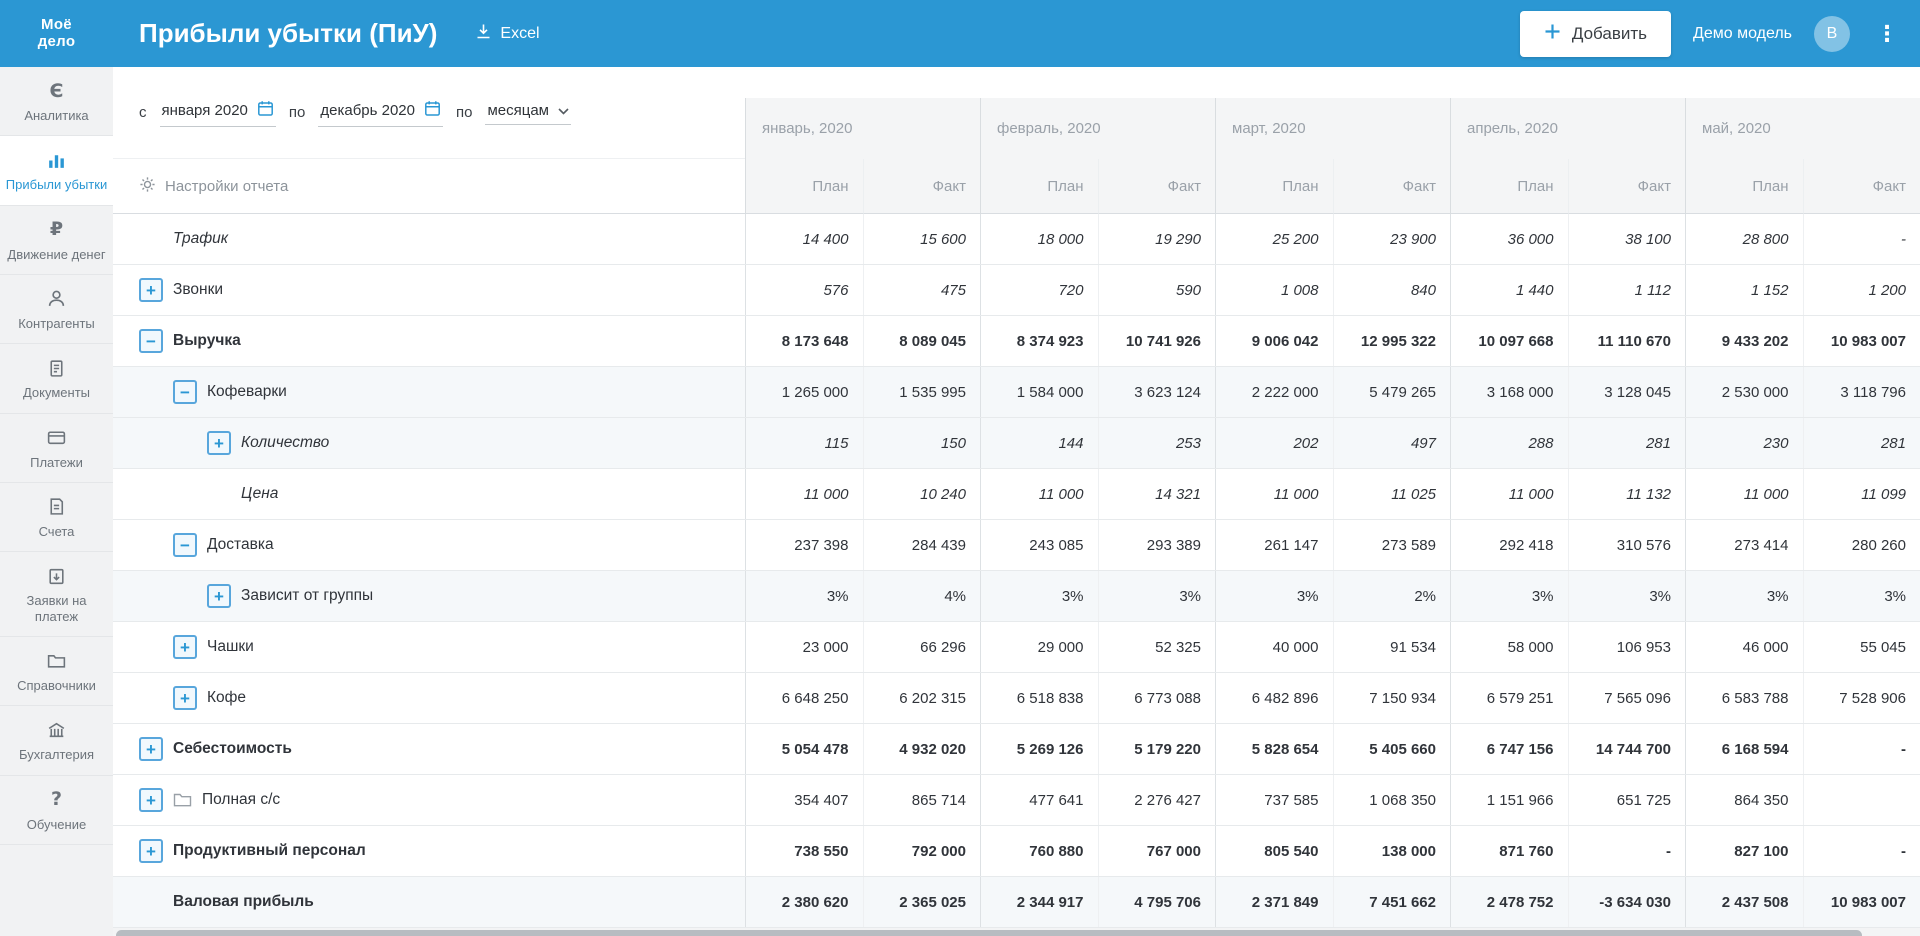 The image size is (1920, 936). Describe the element at coordinates (1156, 494) in the screenshot. I see `cell-fact: 14 321` at that location.